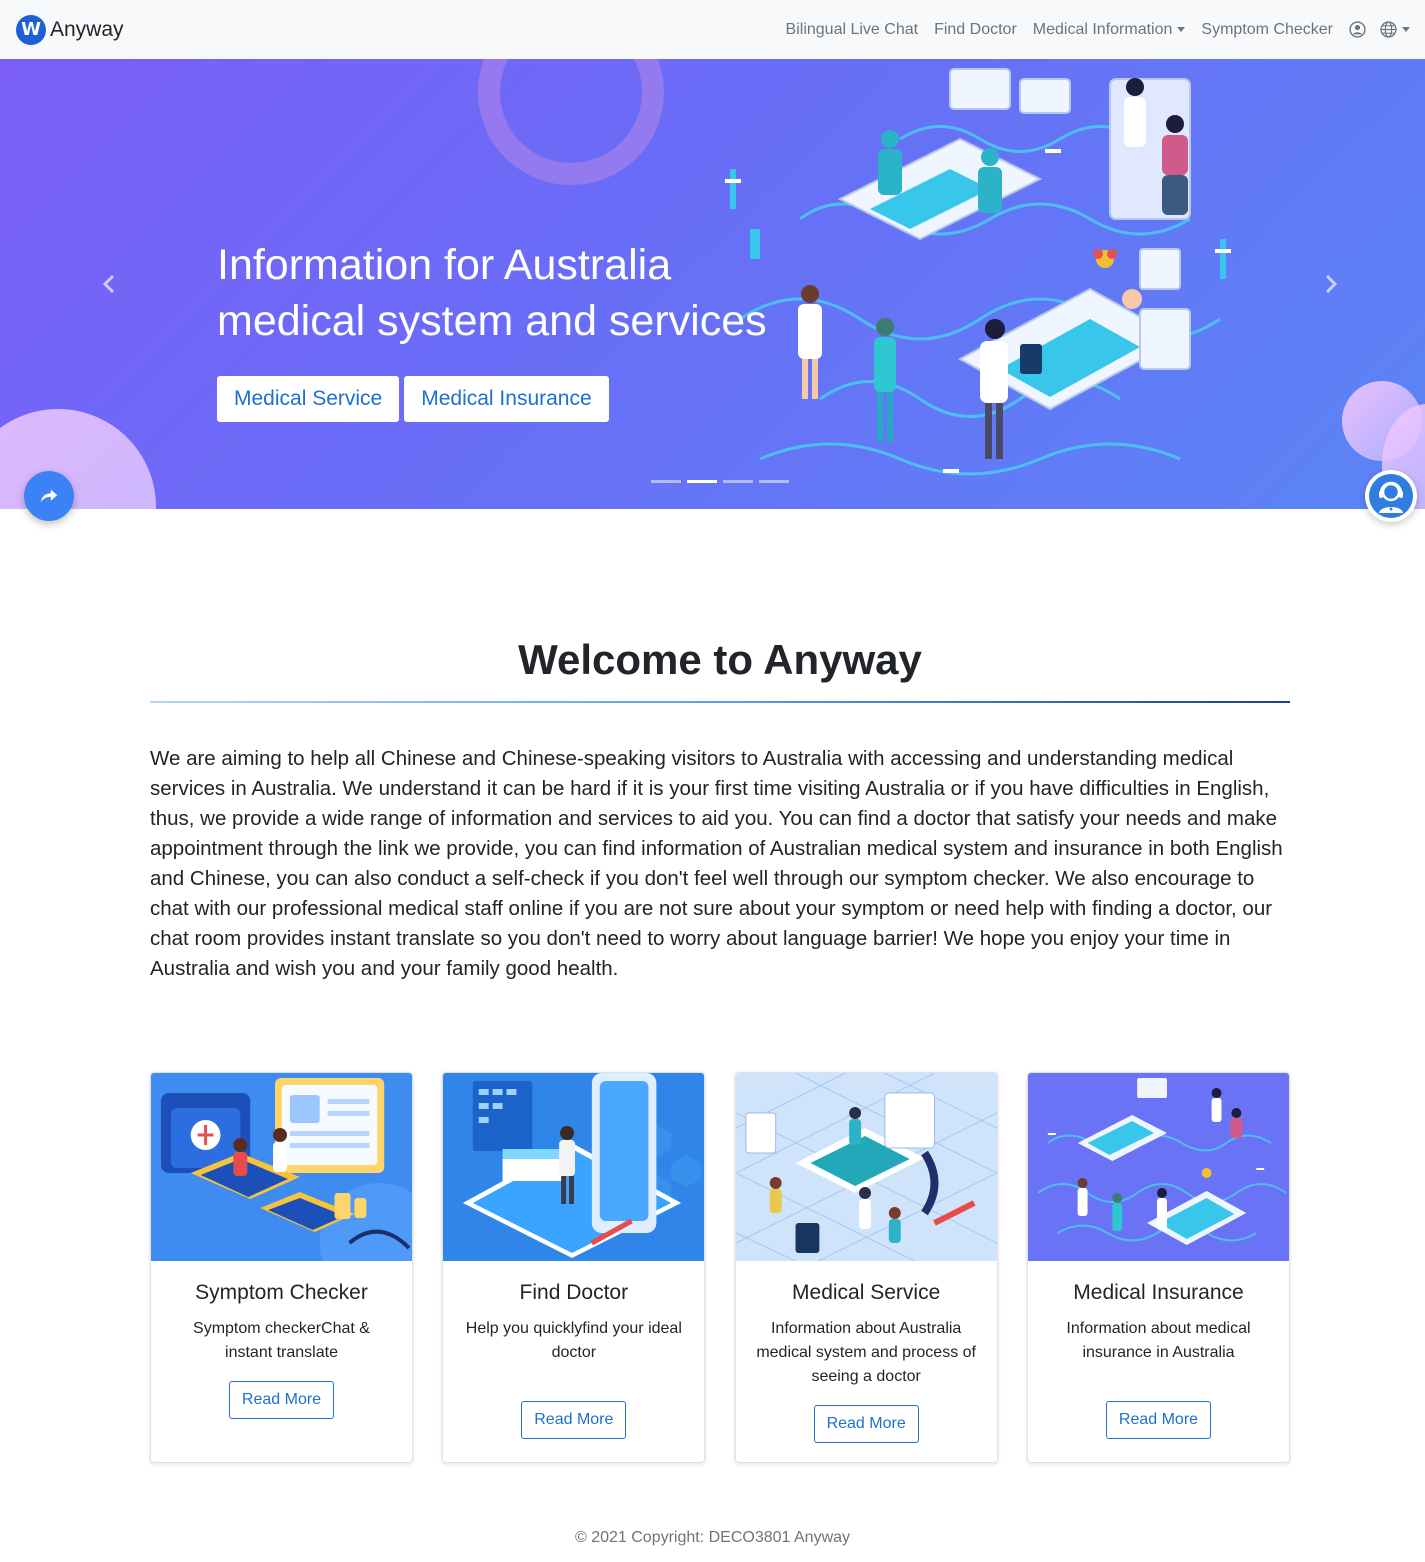 The height and width of the screenshot is (1562, 1425). Describe the element at coordinates (1158, 1292) in the screenshot. I see `card-title: Medical Insurance` at that location.